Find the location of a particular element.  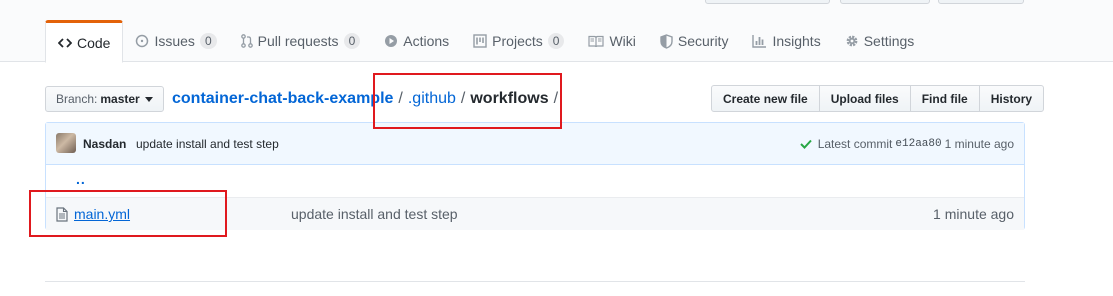

latest-commit-info: Latest commit e12aa80 1 minute ago is located at coordinates (906, 144).